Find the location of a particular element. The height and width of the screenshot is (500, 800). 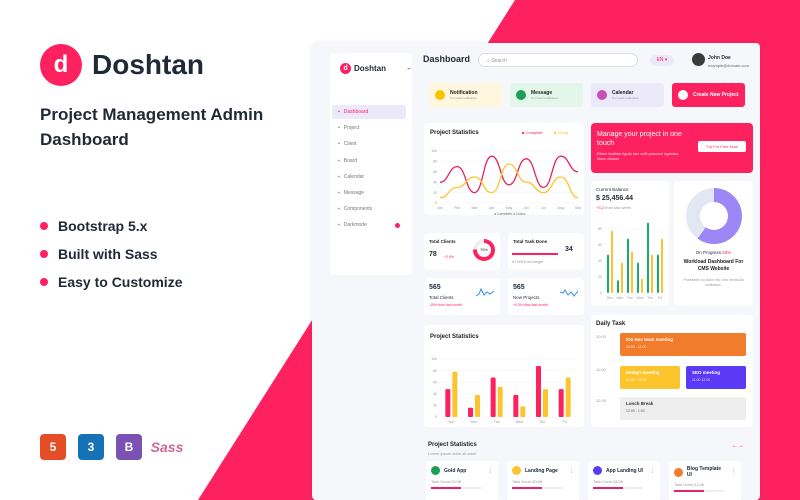

feature-label: Bootstrap 5.x is located at coordinates (103, 226).